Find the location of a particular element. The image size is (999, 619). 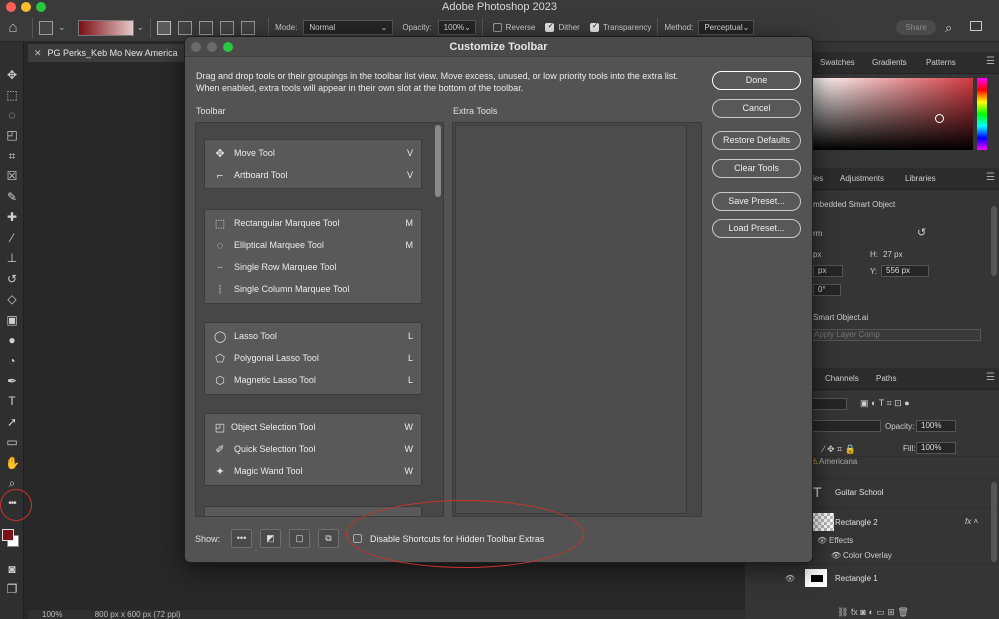

color-picker-cursor is located at coordinates (939, 118).